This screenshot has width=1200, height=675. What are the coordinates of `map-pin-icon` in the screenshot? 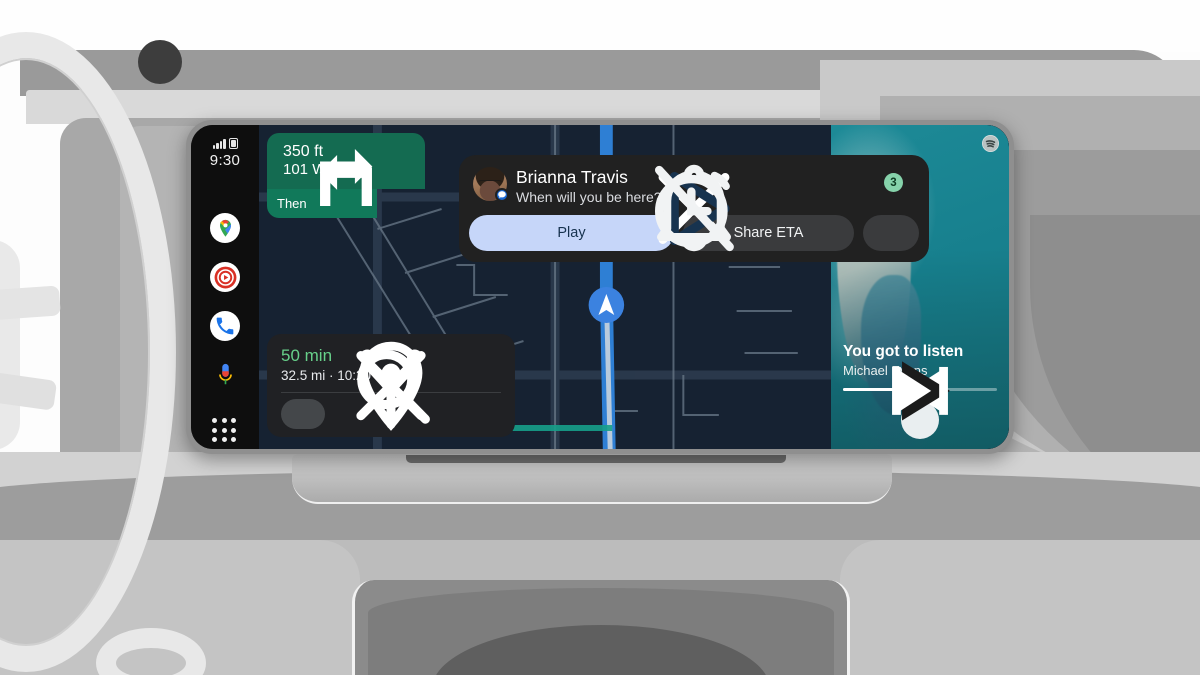 It's located at (391, 386).